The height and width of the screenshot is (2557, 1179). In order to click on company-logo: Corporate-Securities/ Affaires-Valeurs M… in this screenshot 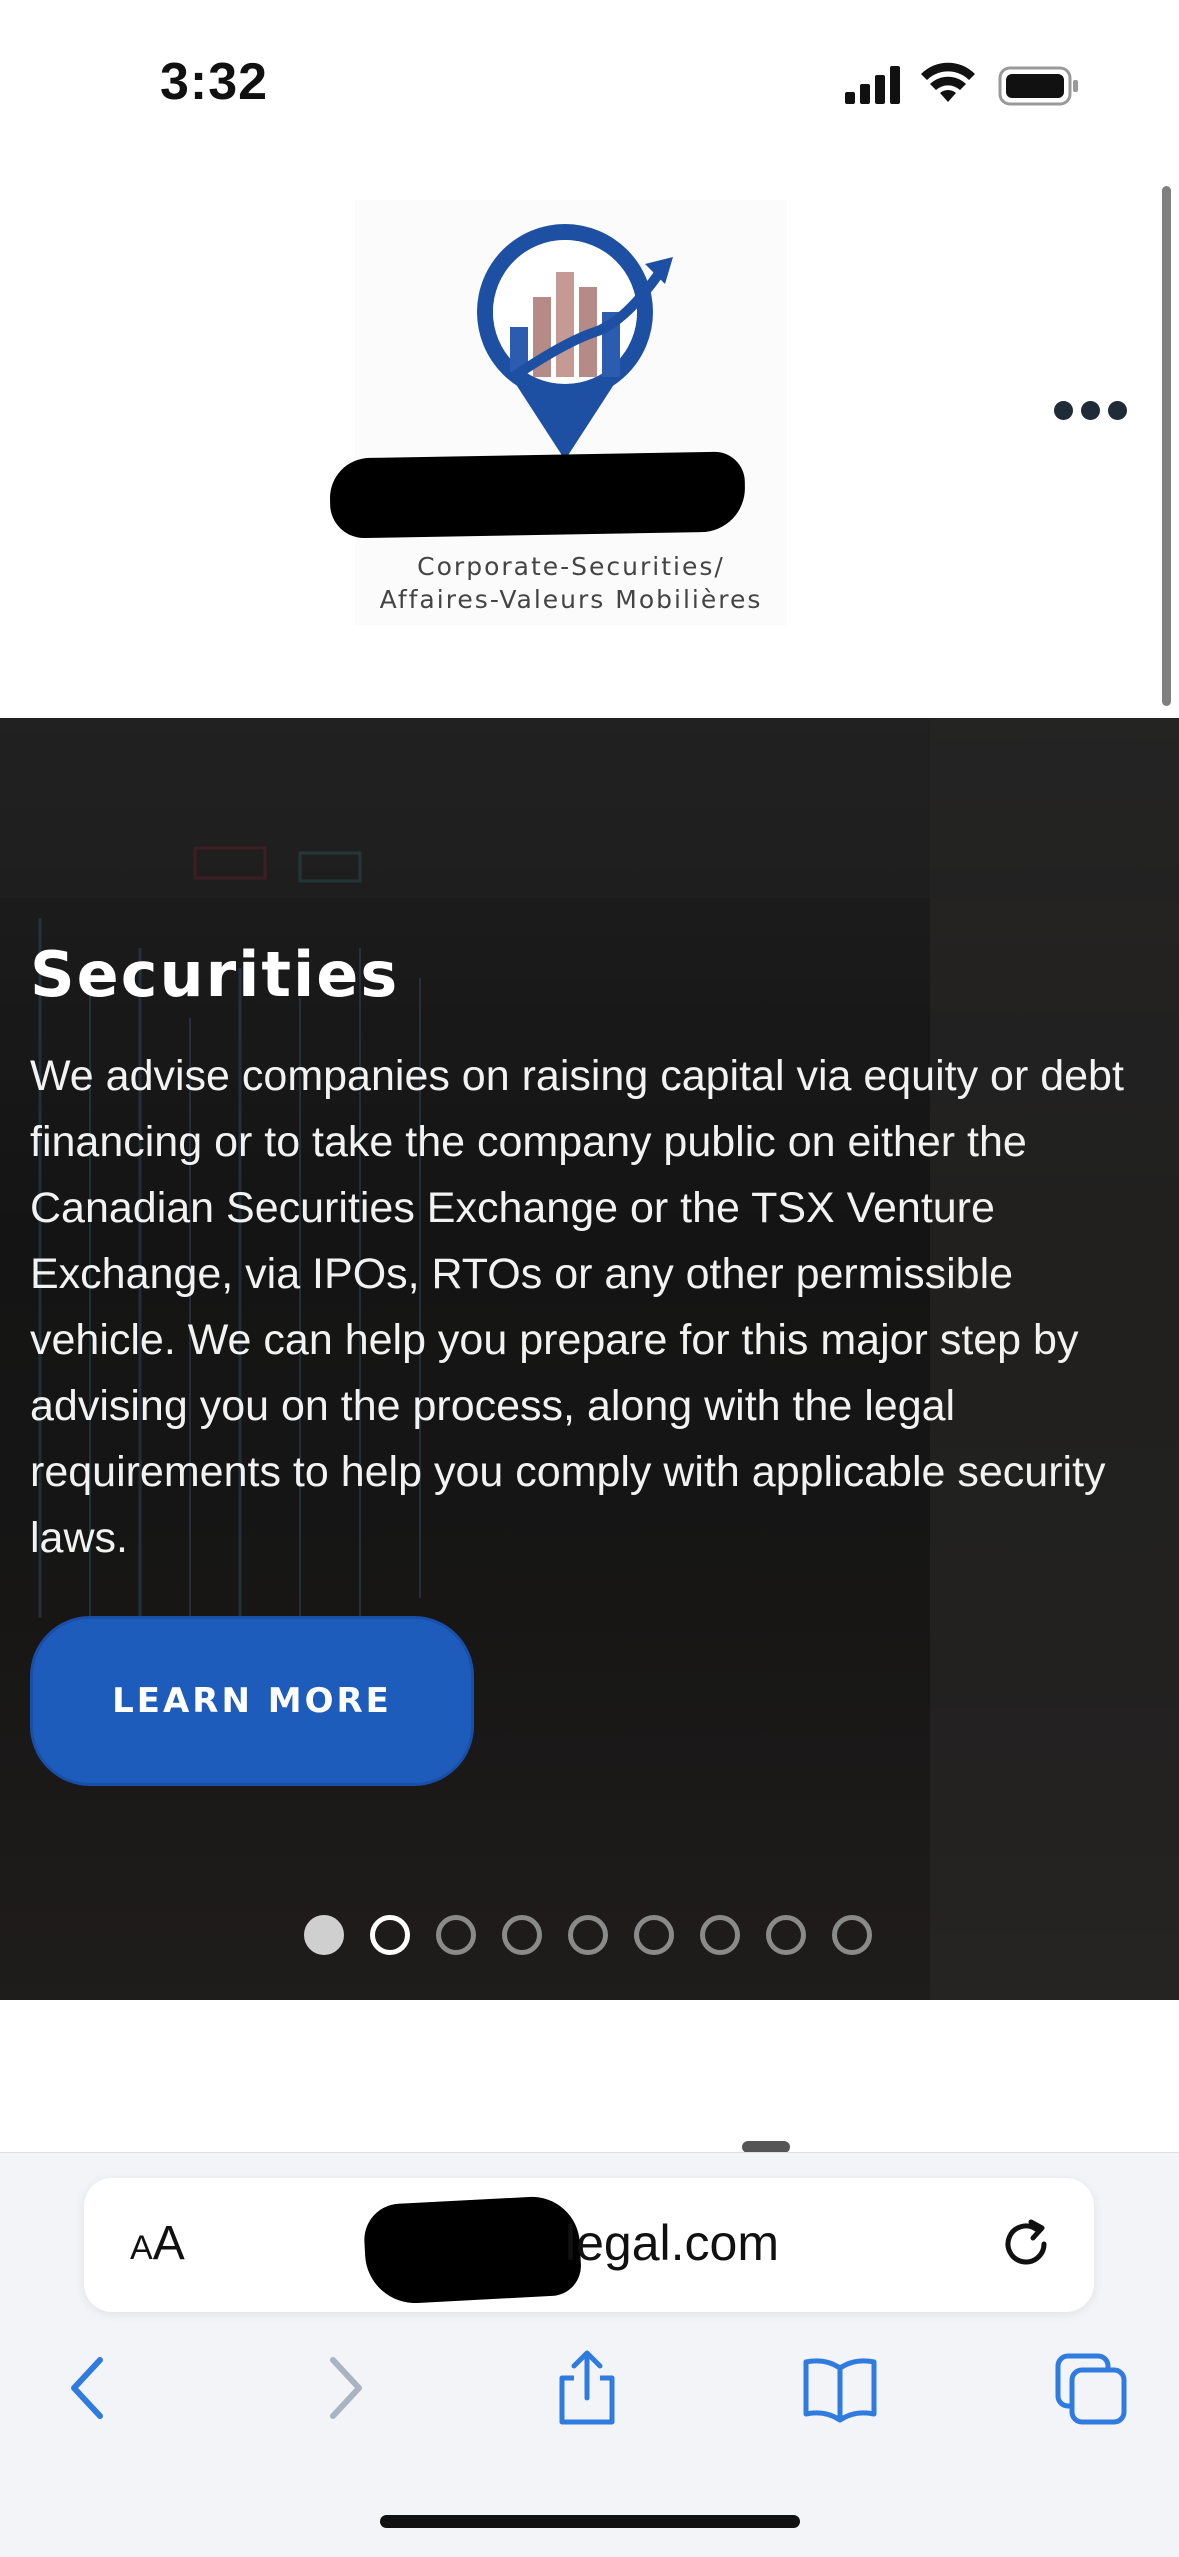, I will do `click(571, 412)`.